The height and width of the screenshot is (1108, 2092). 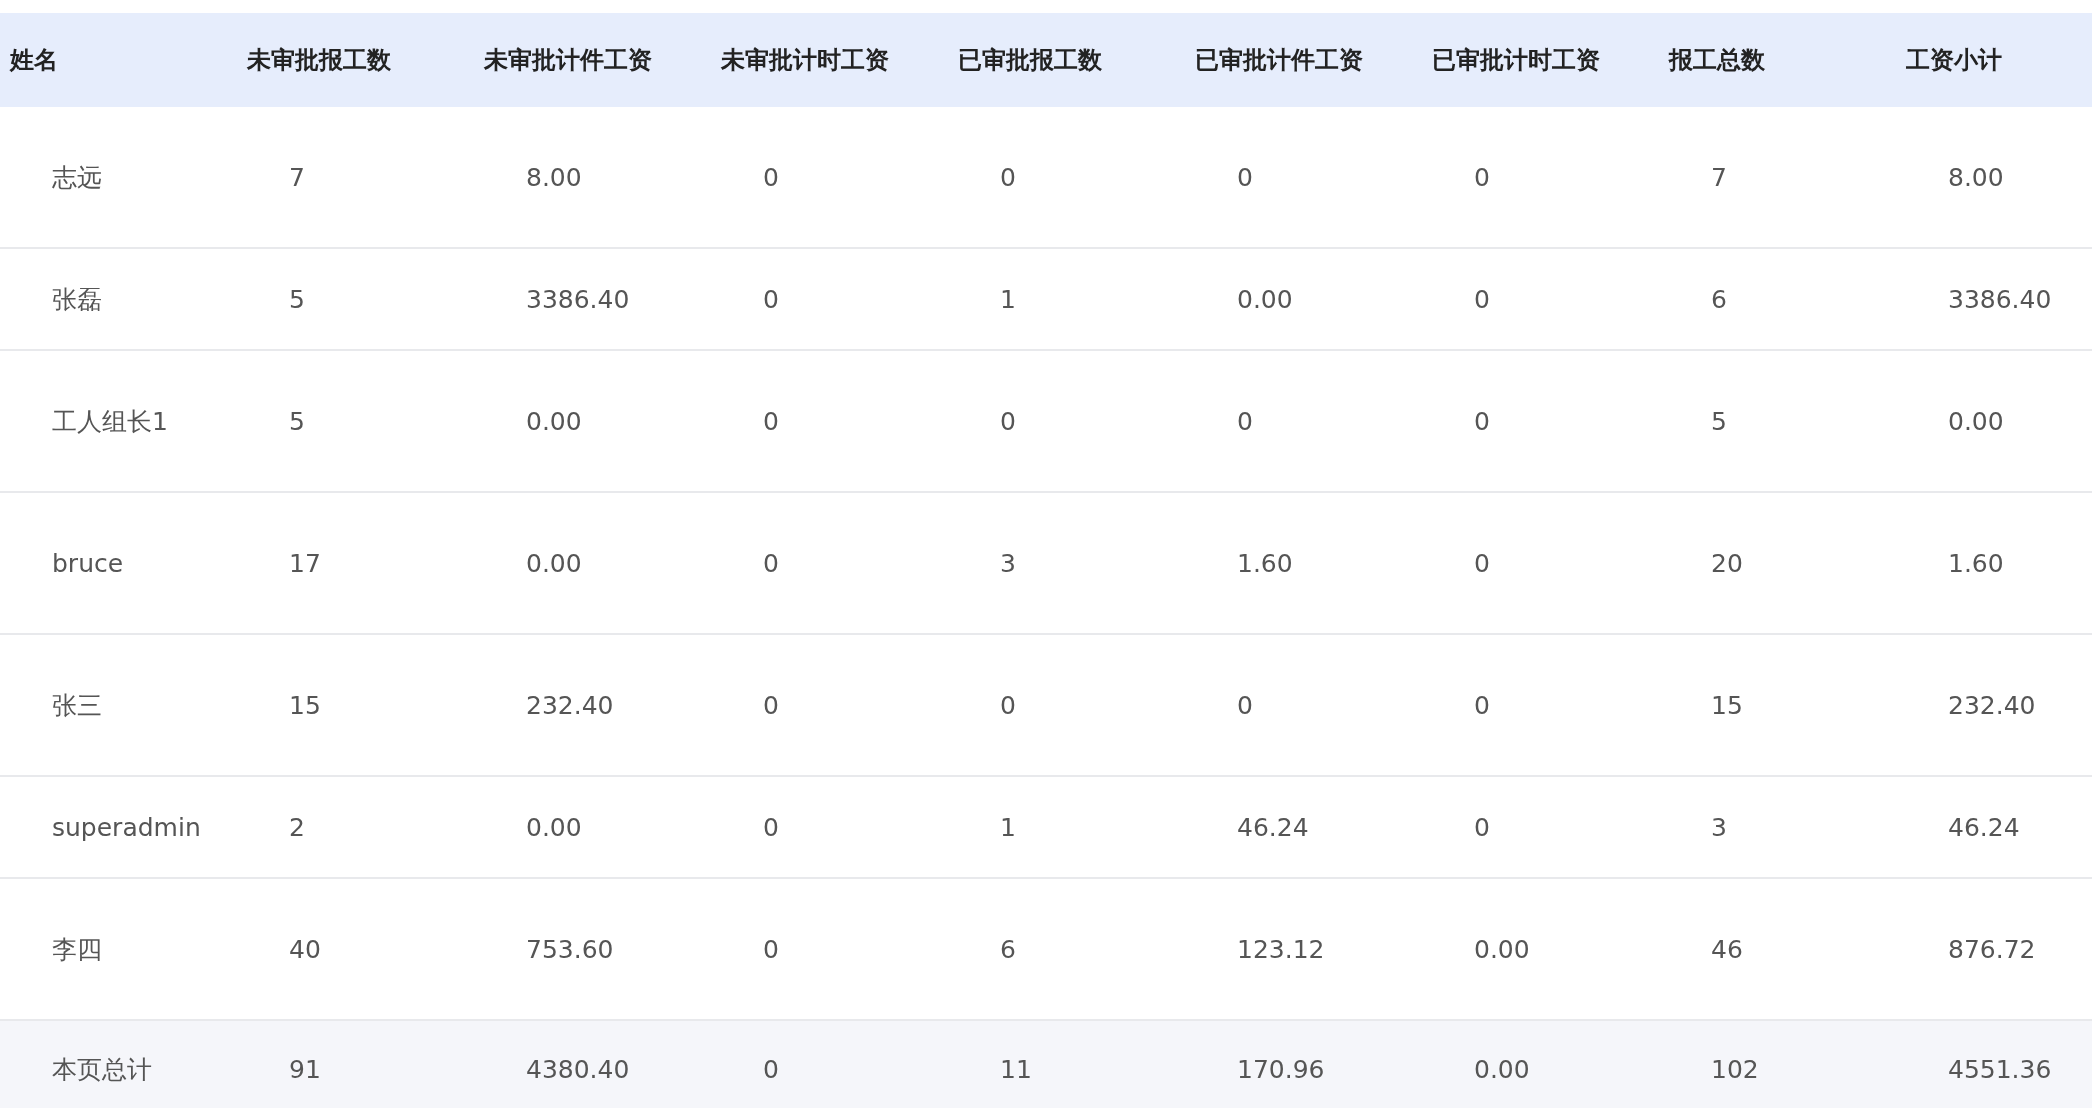 What do you see at coordinates (33, 60) in the screenshot?
I see `column-header: 姓名` at bounding box center [33, 60].